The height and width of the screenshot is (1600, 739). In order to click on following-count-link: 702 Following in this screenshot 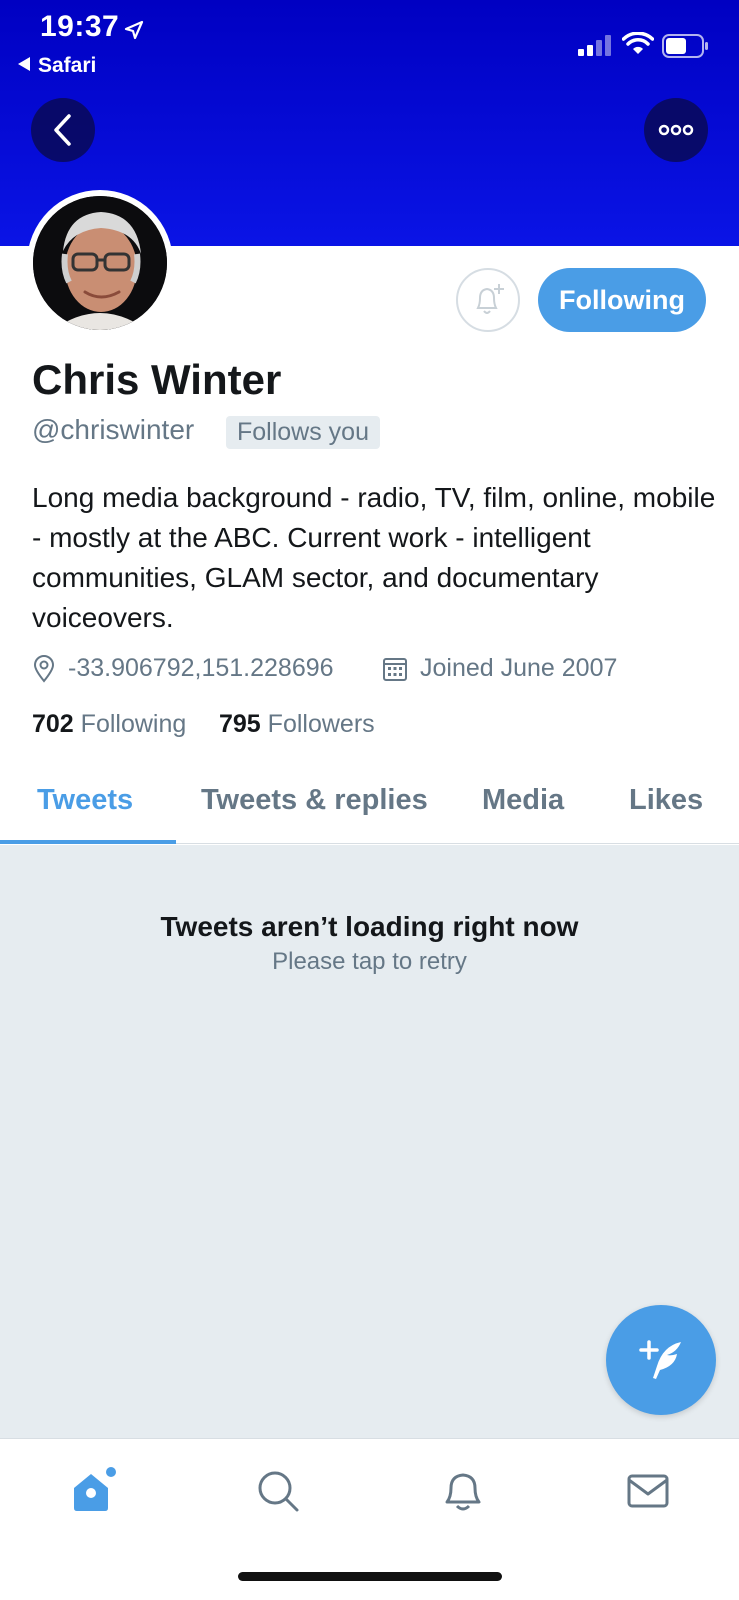, I will do `click(109, 724)`.